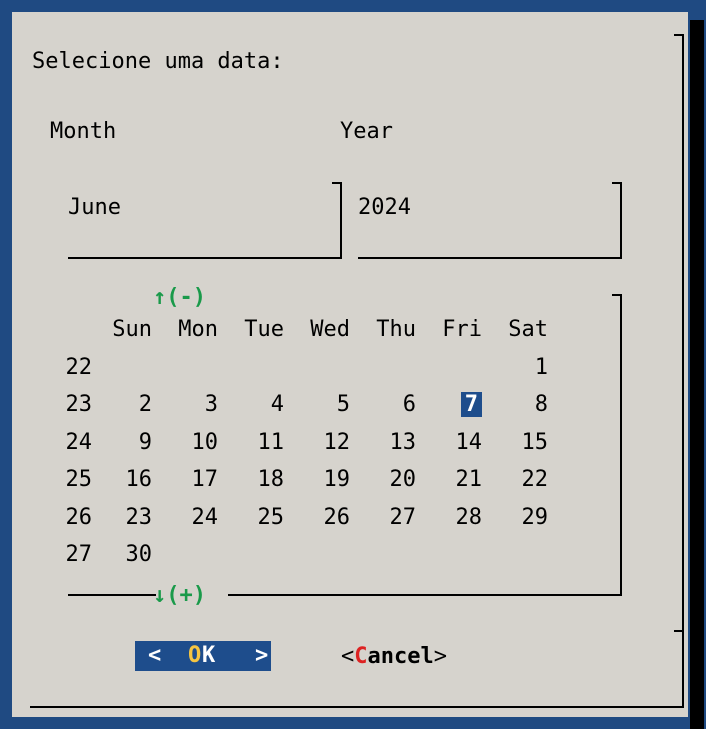  I want to click on dialog-separator-tick, so click(679, 631).